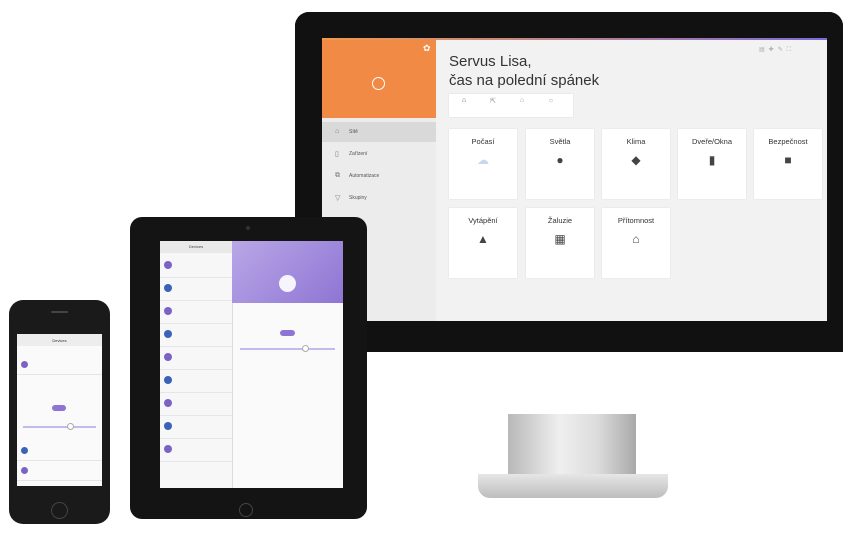 This screenshot has height=544, width=845. I want to click on tile-lights: Světla ●, so click(560, 164).